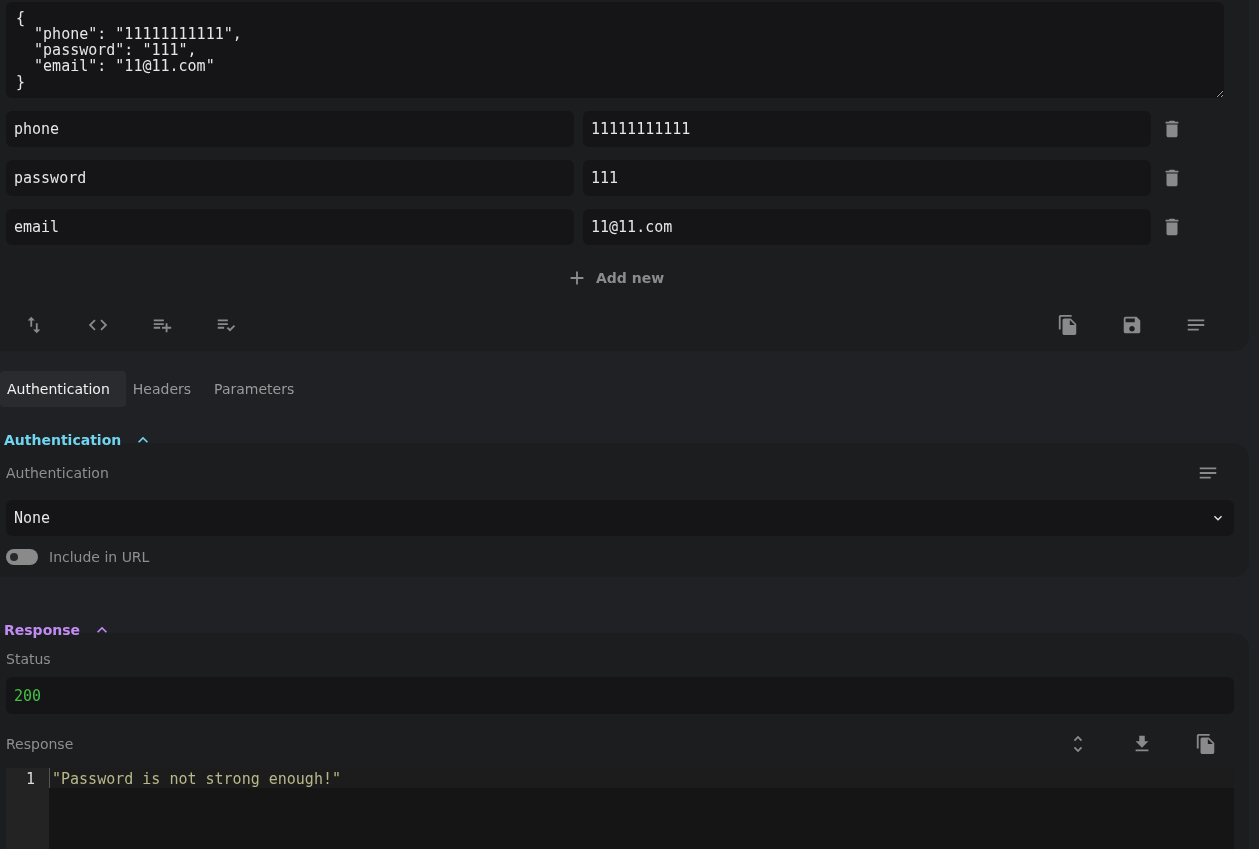  Describe the element at coordinates (99, 557) in the screenshot. I see `toggle-label: Include in URL` at that location.